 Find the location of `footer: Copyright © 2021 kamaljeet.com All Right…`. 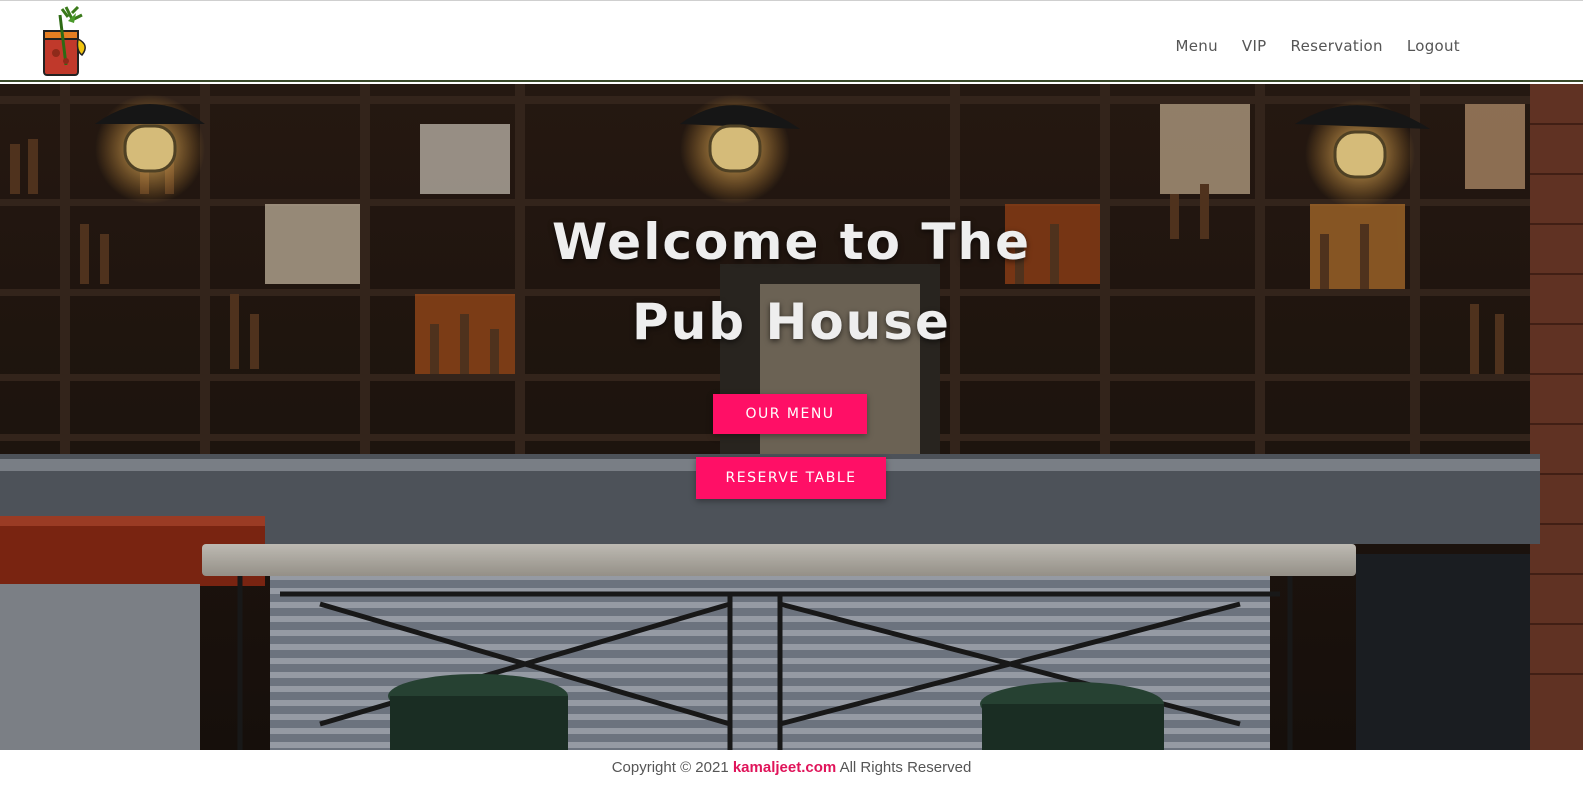

footer: Copyright © 2021 kamaljeet.com All Right… is located at coordinates (791, 771).